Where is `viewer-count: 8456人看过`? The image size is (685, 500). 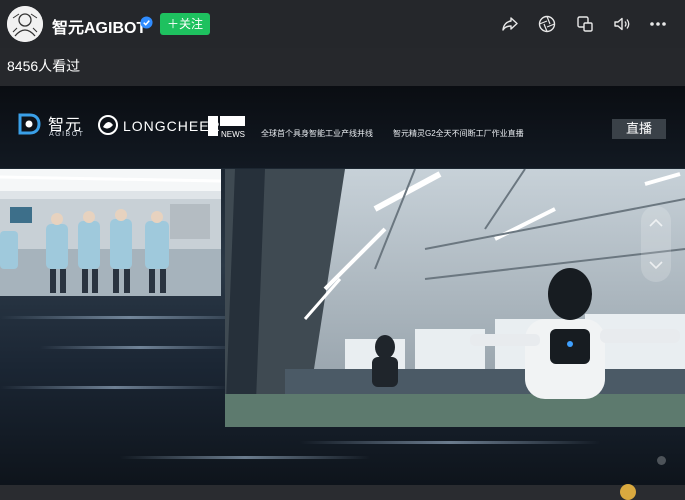
viewer-count: 8456人看过 is located at coordinates (44, 66).